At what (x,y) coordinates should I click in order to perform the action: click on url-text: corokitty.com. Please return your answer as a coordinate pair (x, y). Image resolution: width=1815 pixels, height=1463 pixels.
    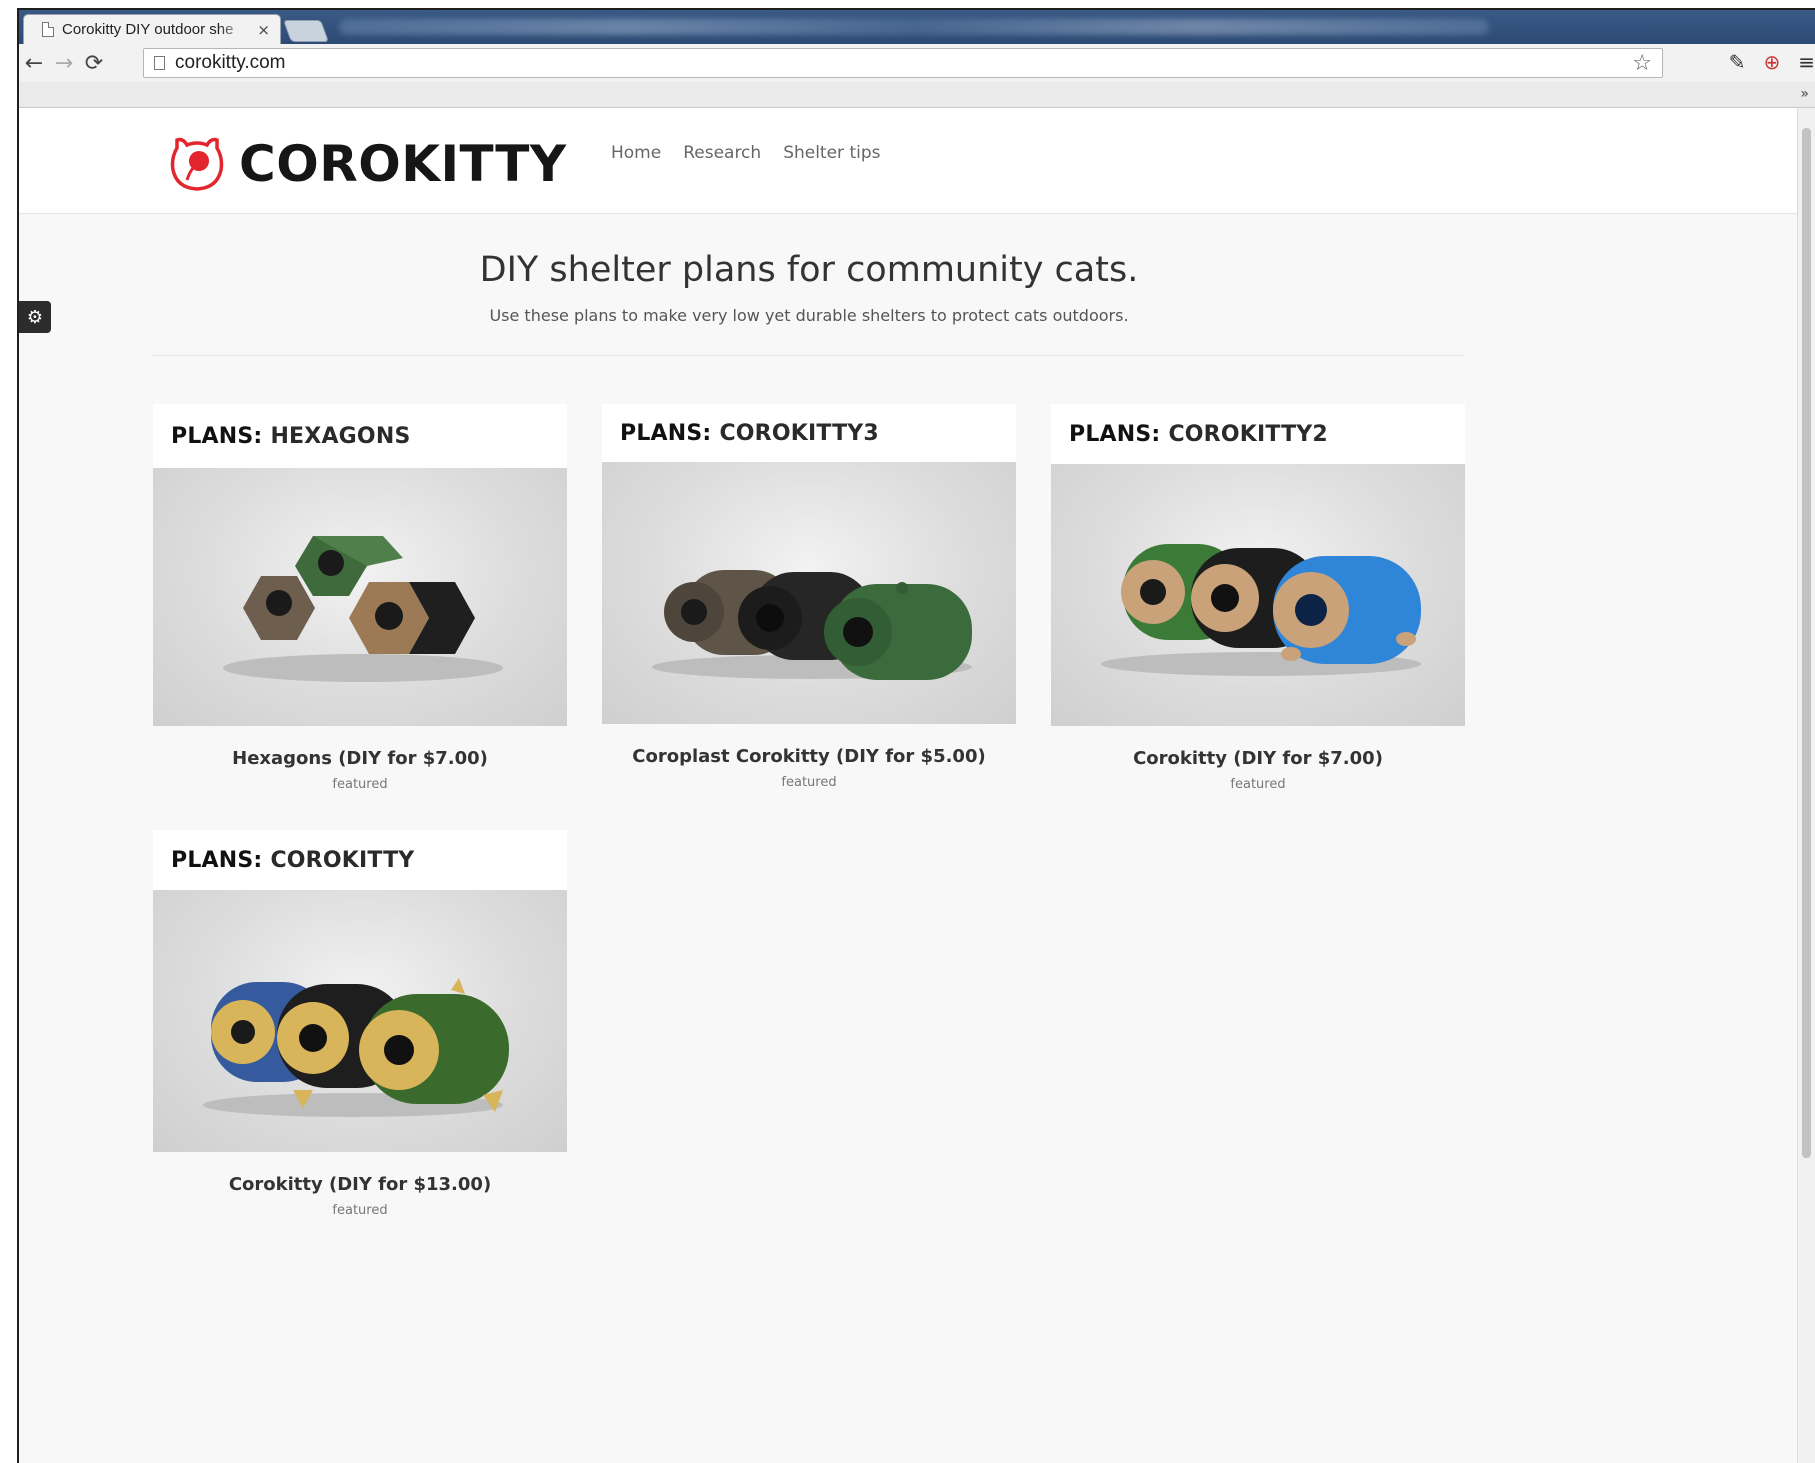
    Looking at the image, I should click on (230, 62).